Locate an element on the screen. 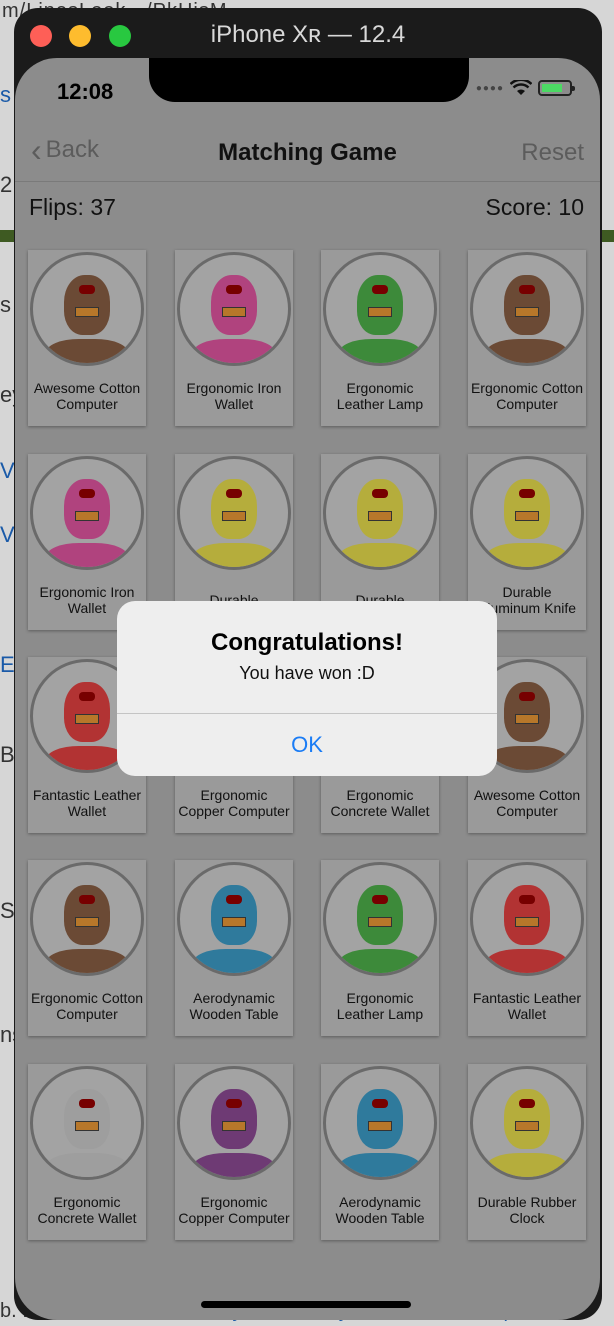 This screenshot has height=1326, width=614. memory-card: Ergonomic Concrete Wallet is located at coordinates (87, 1152).